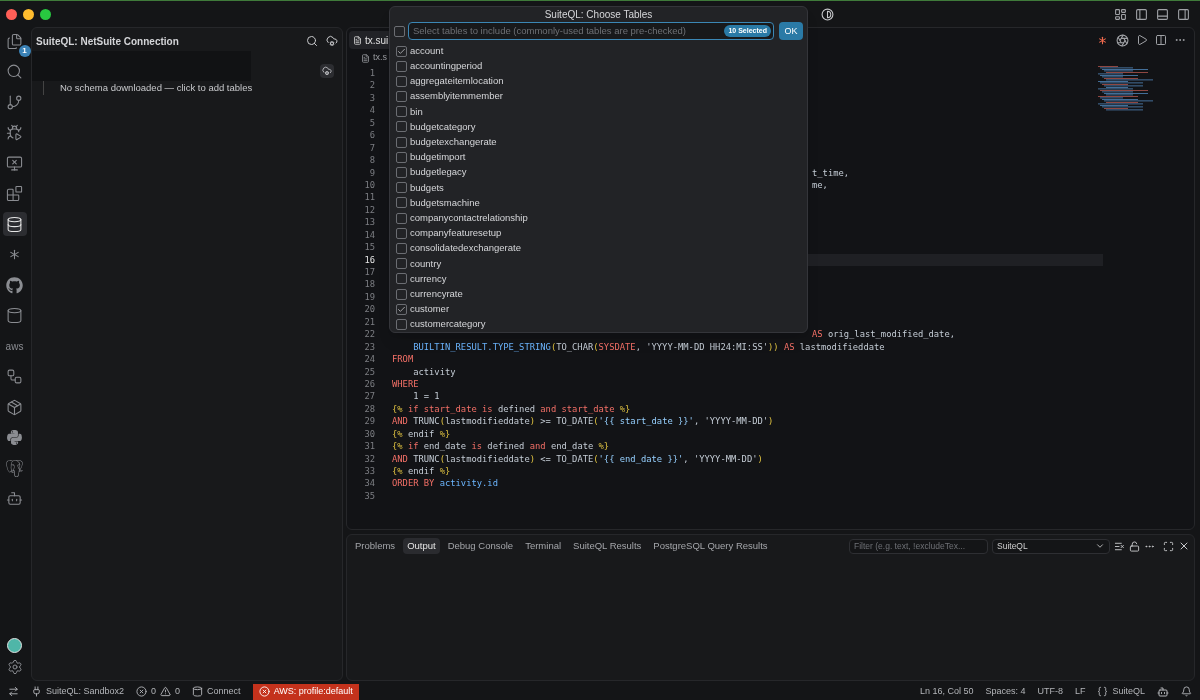  I want to click on channel-dropdown: SuiteQL, so click(1051, 546).